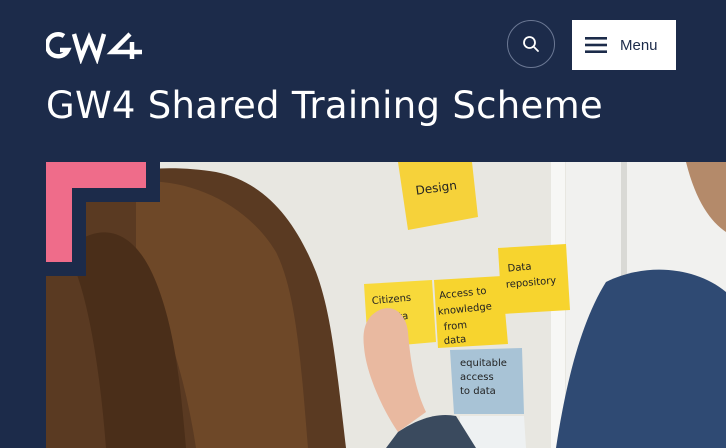  What do you see at coordinates (477, 377) in the screenshot?
I see `svg-text: access` at bounding box center [477, 377].